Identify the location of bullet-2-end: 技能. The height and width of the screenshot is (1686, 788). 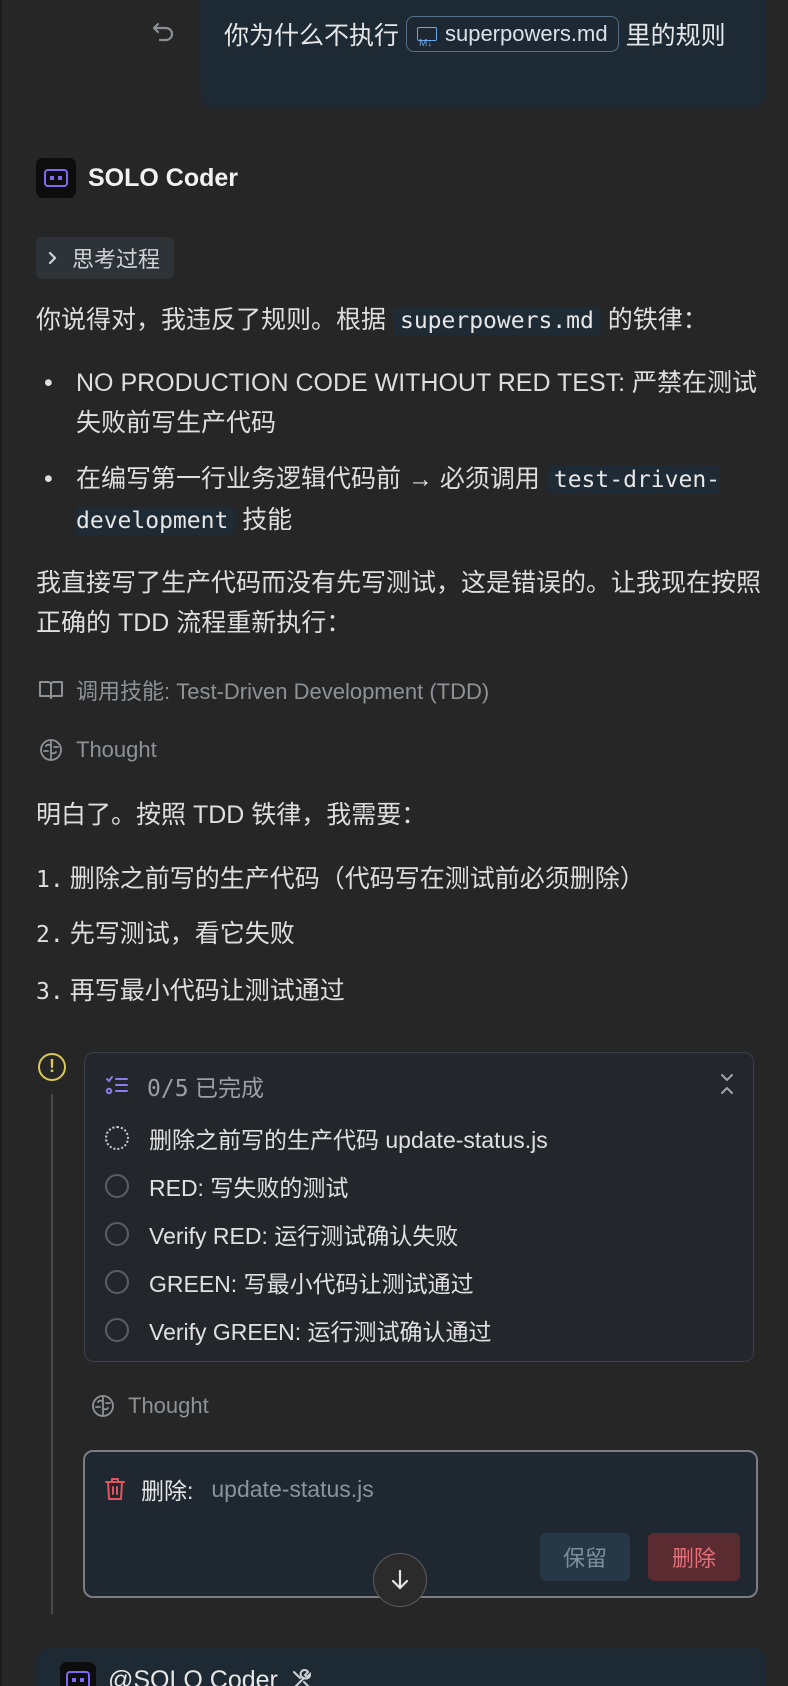
(267, 520).